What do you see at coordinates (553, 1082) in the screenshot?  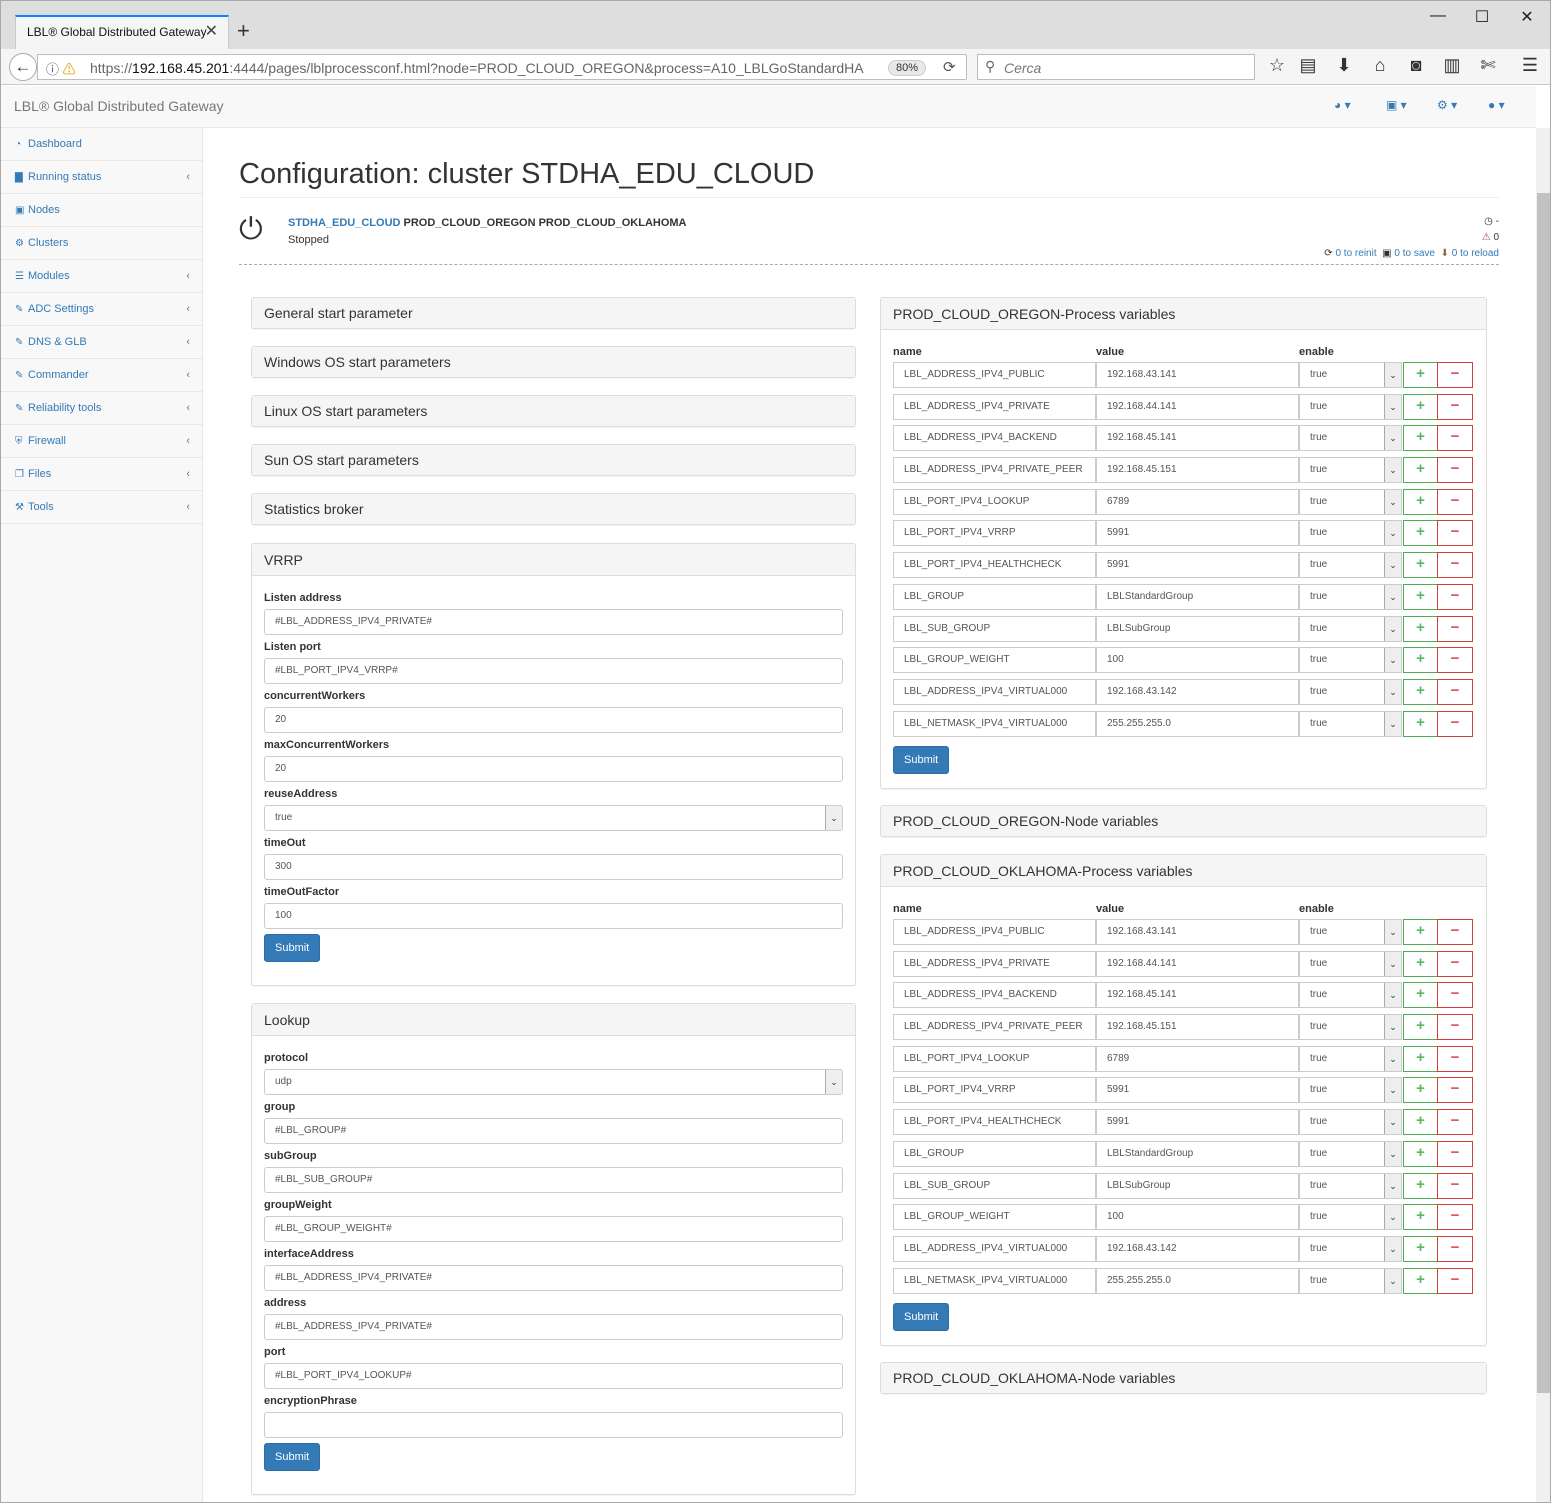 I see `protocol-select: udp ⌄` at bounding box center [553, 1082].